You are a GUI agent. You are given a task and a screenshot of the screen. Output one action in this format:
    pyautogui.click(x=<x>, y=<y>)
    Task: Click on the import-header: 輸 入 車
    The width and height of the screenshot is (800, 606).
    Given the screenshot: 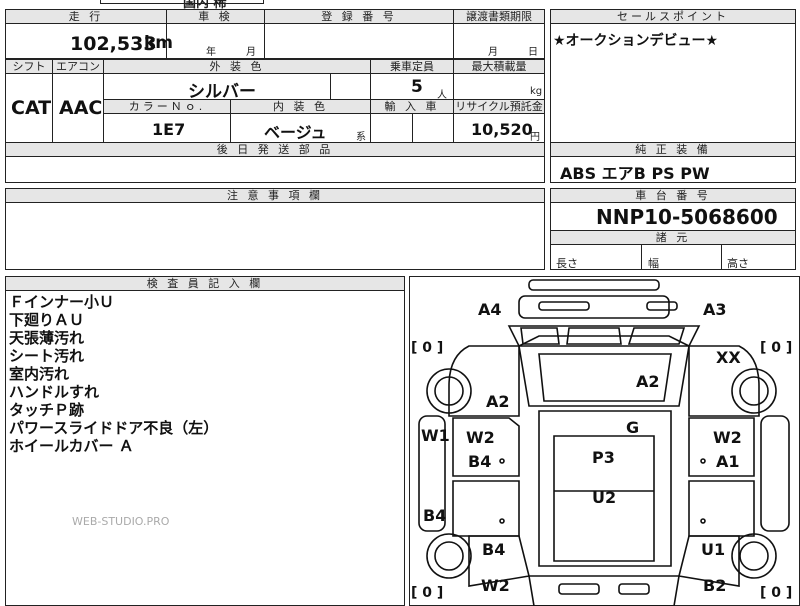 What is the action you would take?
    pyautogui.click(x=412, y=106)
    